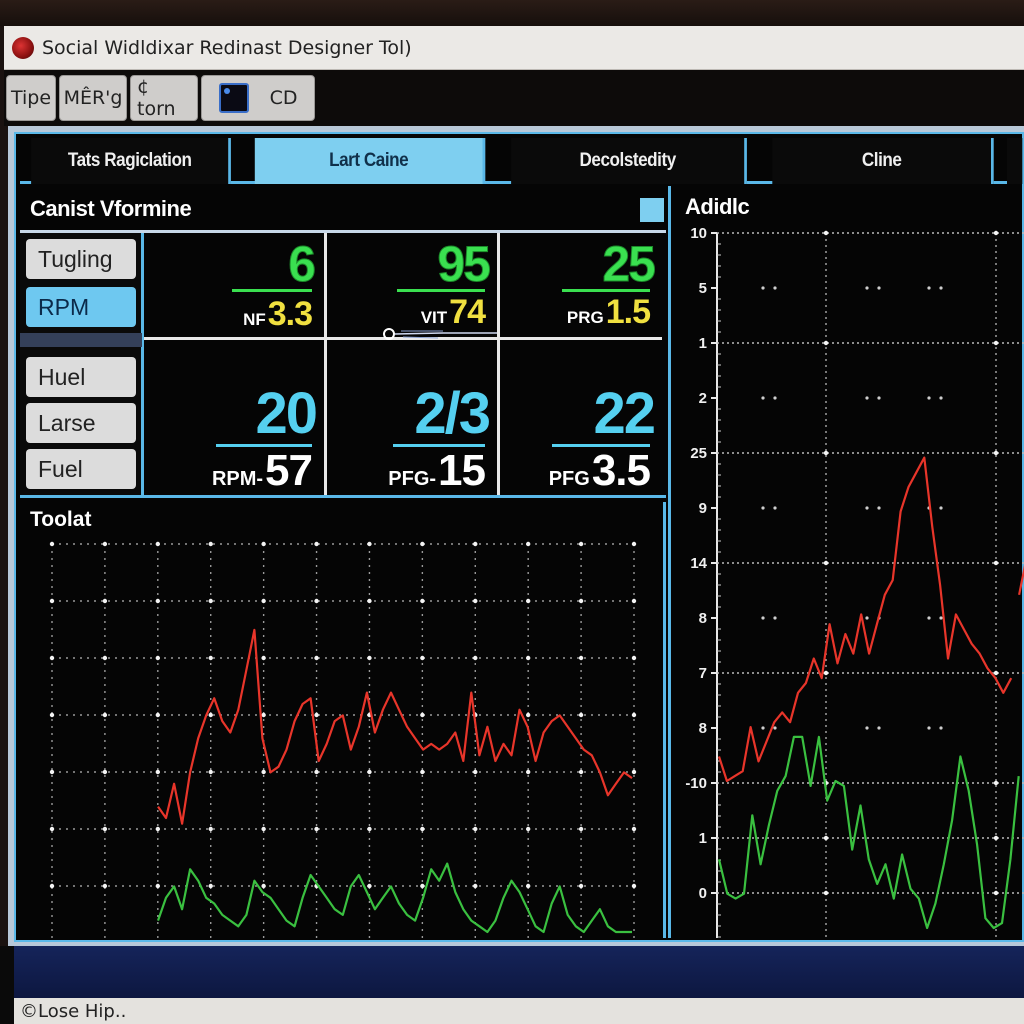 Image resolution: width=1024 pixels, height=1024 pixels. Describe the element at coordinates (81, 469) in the screenshot. I see `side-button-fuel: Fuel` at that location.